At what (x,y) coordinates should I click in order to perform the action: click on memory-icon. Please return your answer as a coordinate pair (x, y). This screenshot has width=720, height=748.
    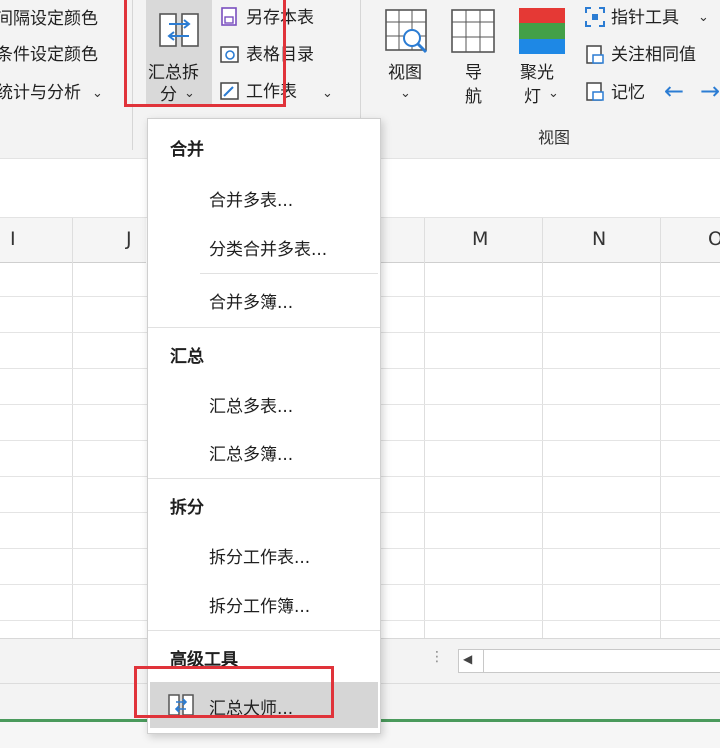
    Looking at the image, I should click on (595, 91).